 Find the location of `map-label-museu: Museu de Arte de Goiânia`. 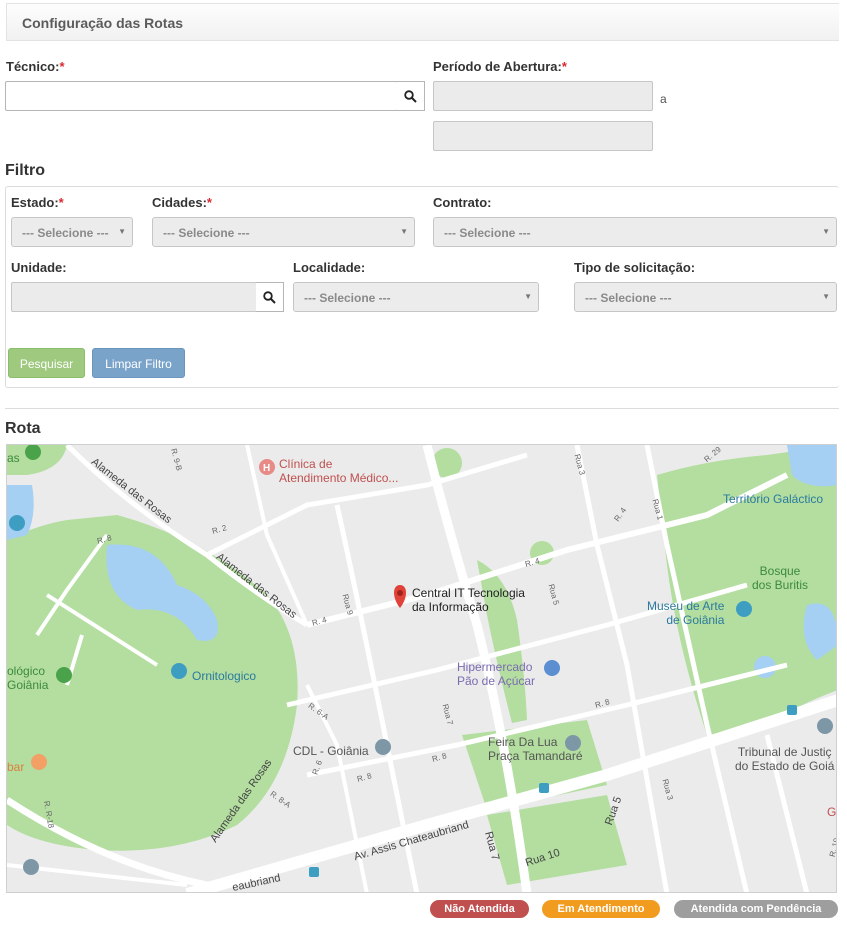

map-label-museu: Museu de Arte de Goiânia is located at coordinates (686, 613).